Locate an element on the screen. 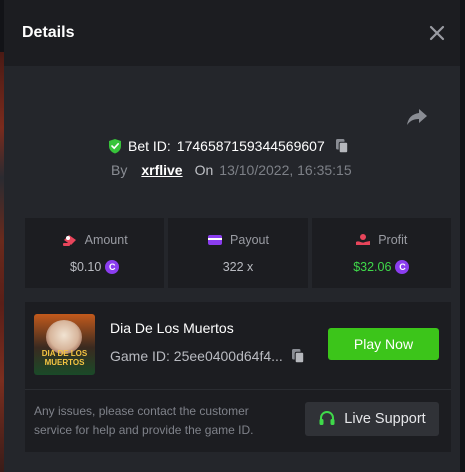 This screenshot has height=472, width=465. bet-id-row: Bet ID: 1746587159344569607 is located at coordinates (228, 146).